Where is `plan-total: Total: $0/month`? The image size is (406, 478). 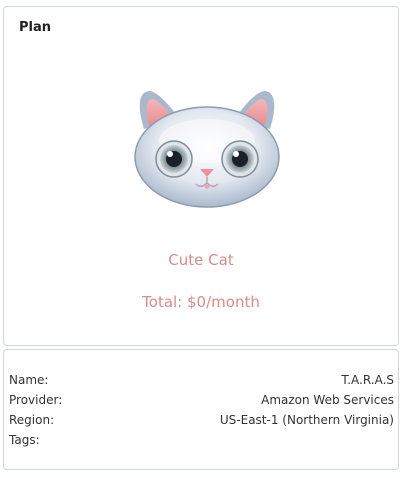
plan-total: Total: $0/month is located at coordinates (201, 302).